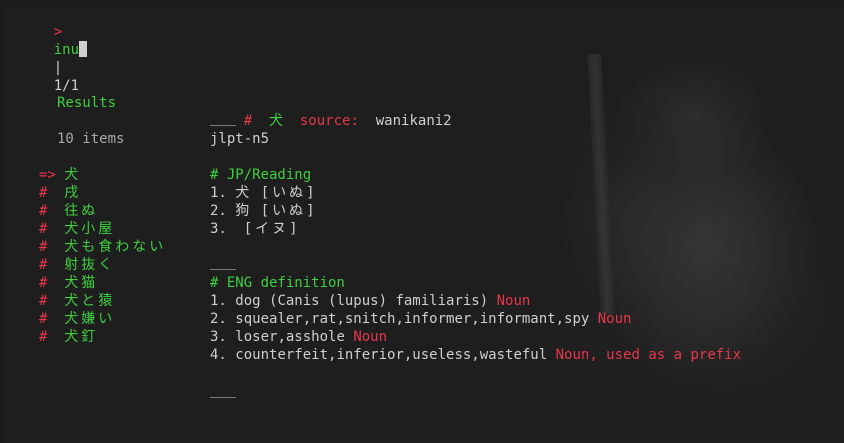  What do you see at coordinates (90, 301) in the screenshot?
I see `list-item-label: 犬と猿` at bounding box center [90, 301].